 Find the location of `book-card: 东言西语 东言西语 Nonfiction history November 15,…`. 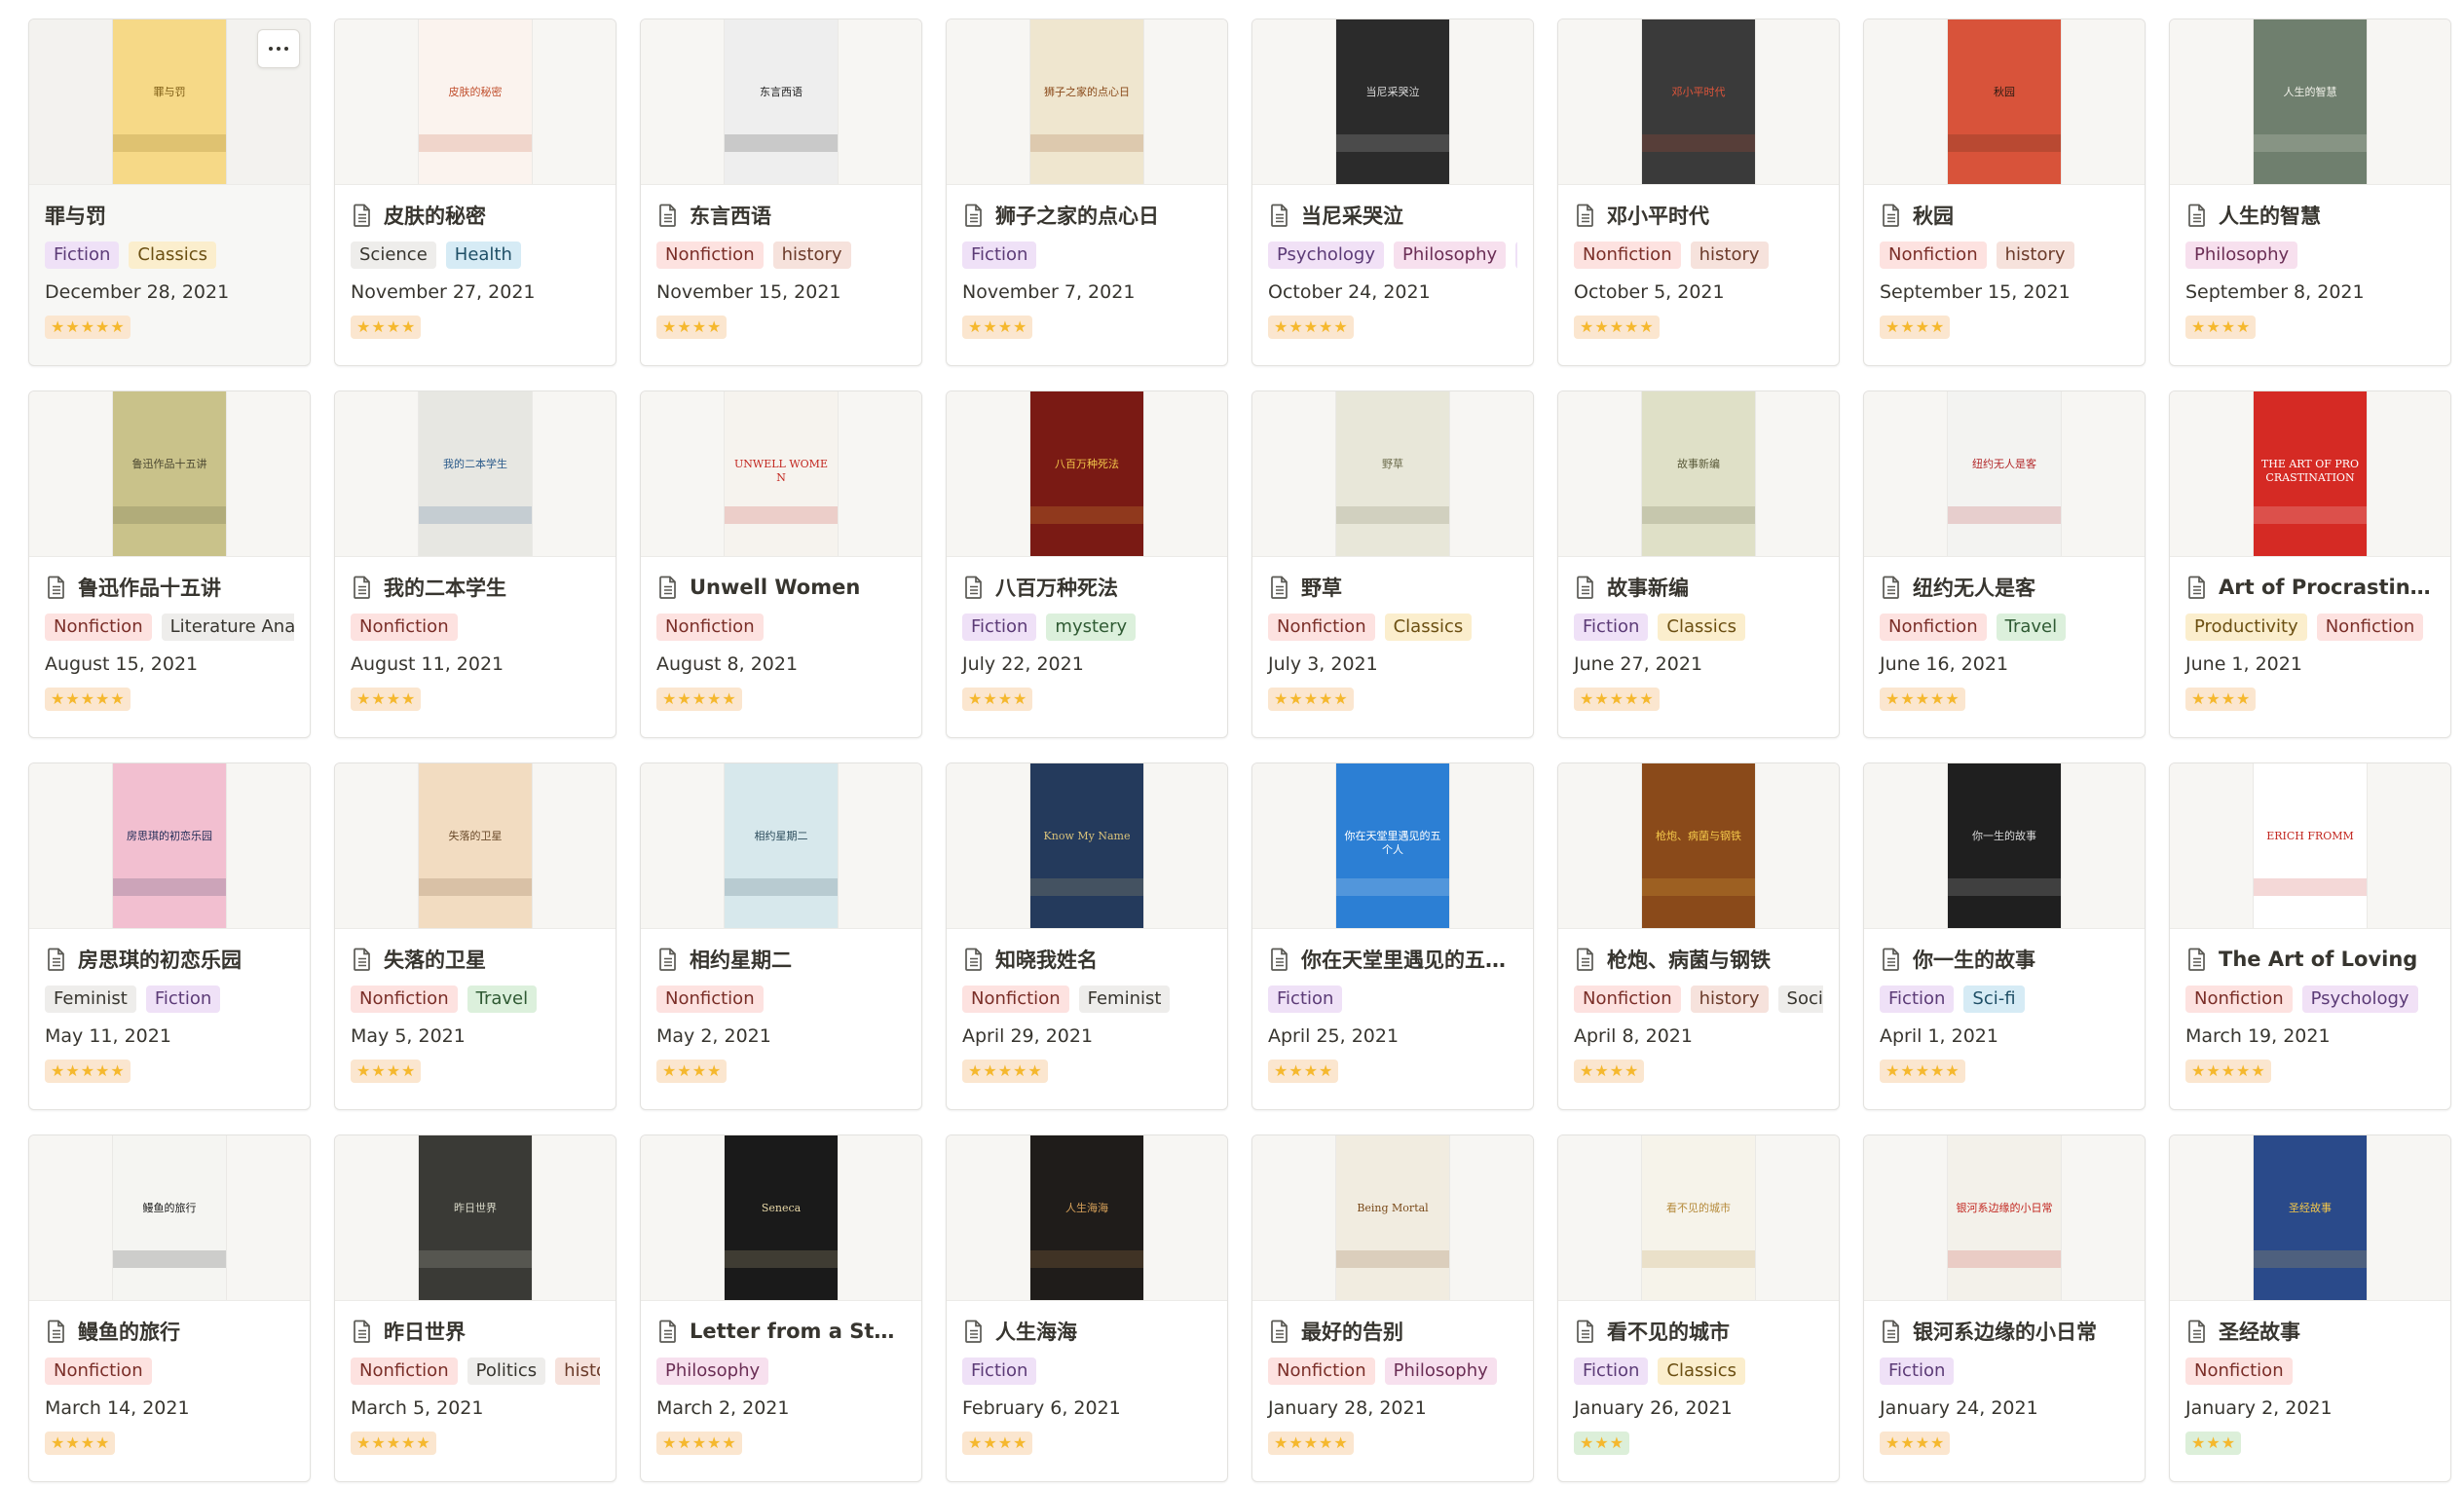

book-card: 东言西语 东言西语 Nonfiction history November 15,… is located at coordinates (781, 192).